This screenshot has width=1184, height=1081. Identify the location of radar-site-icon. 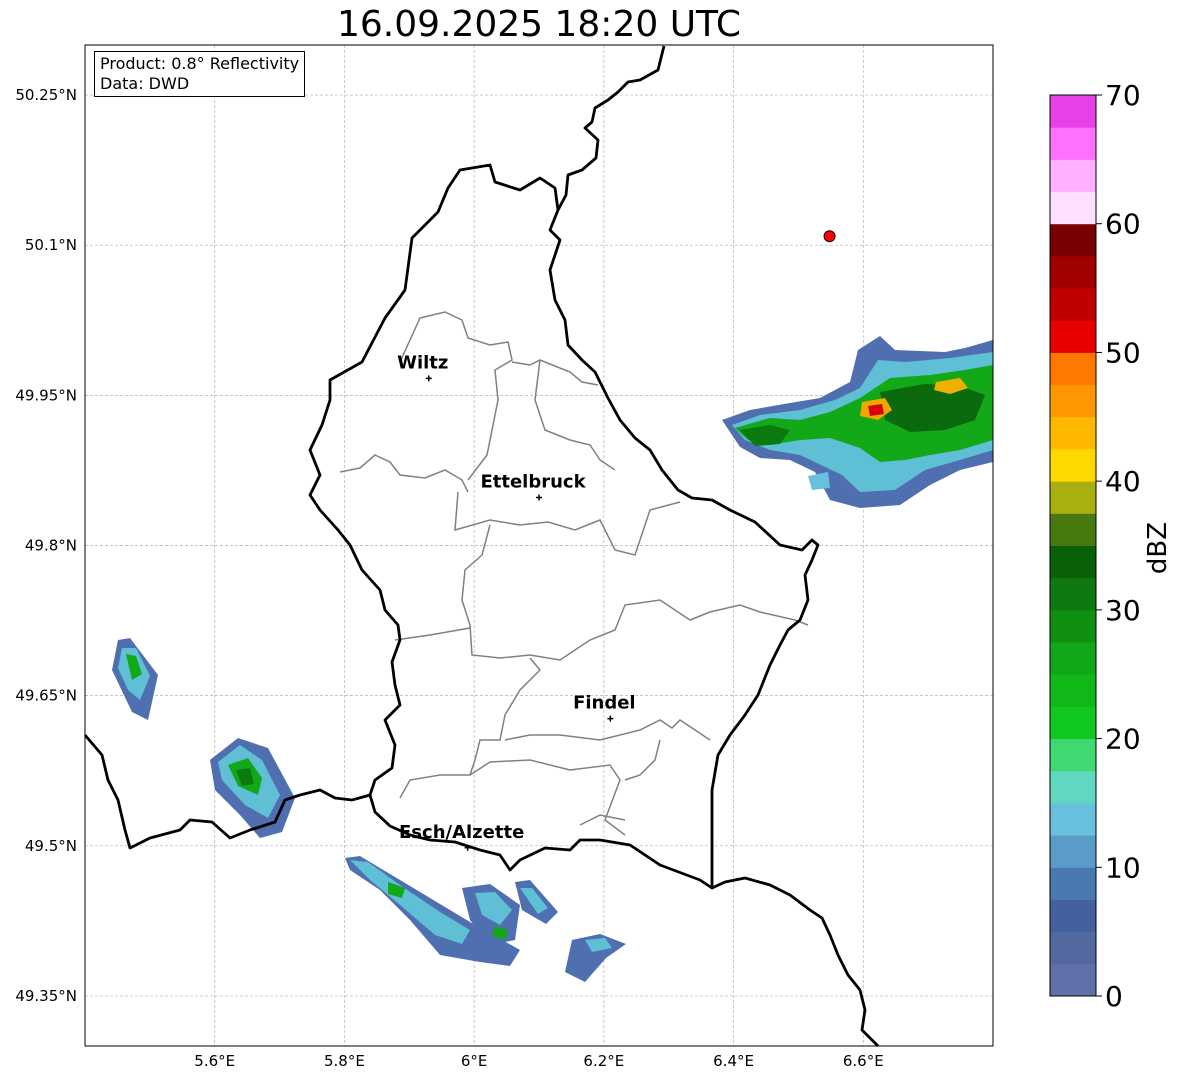
(829, 236).